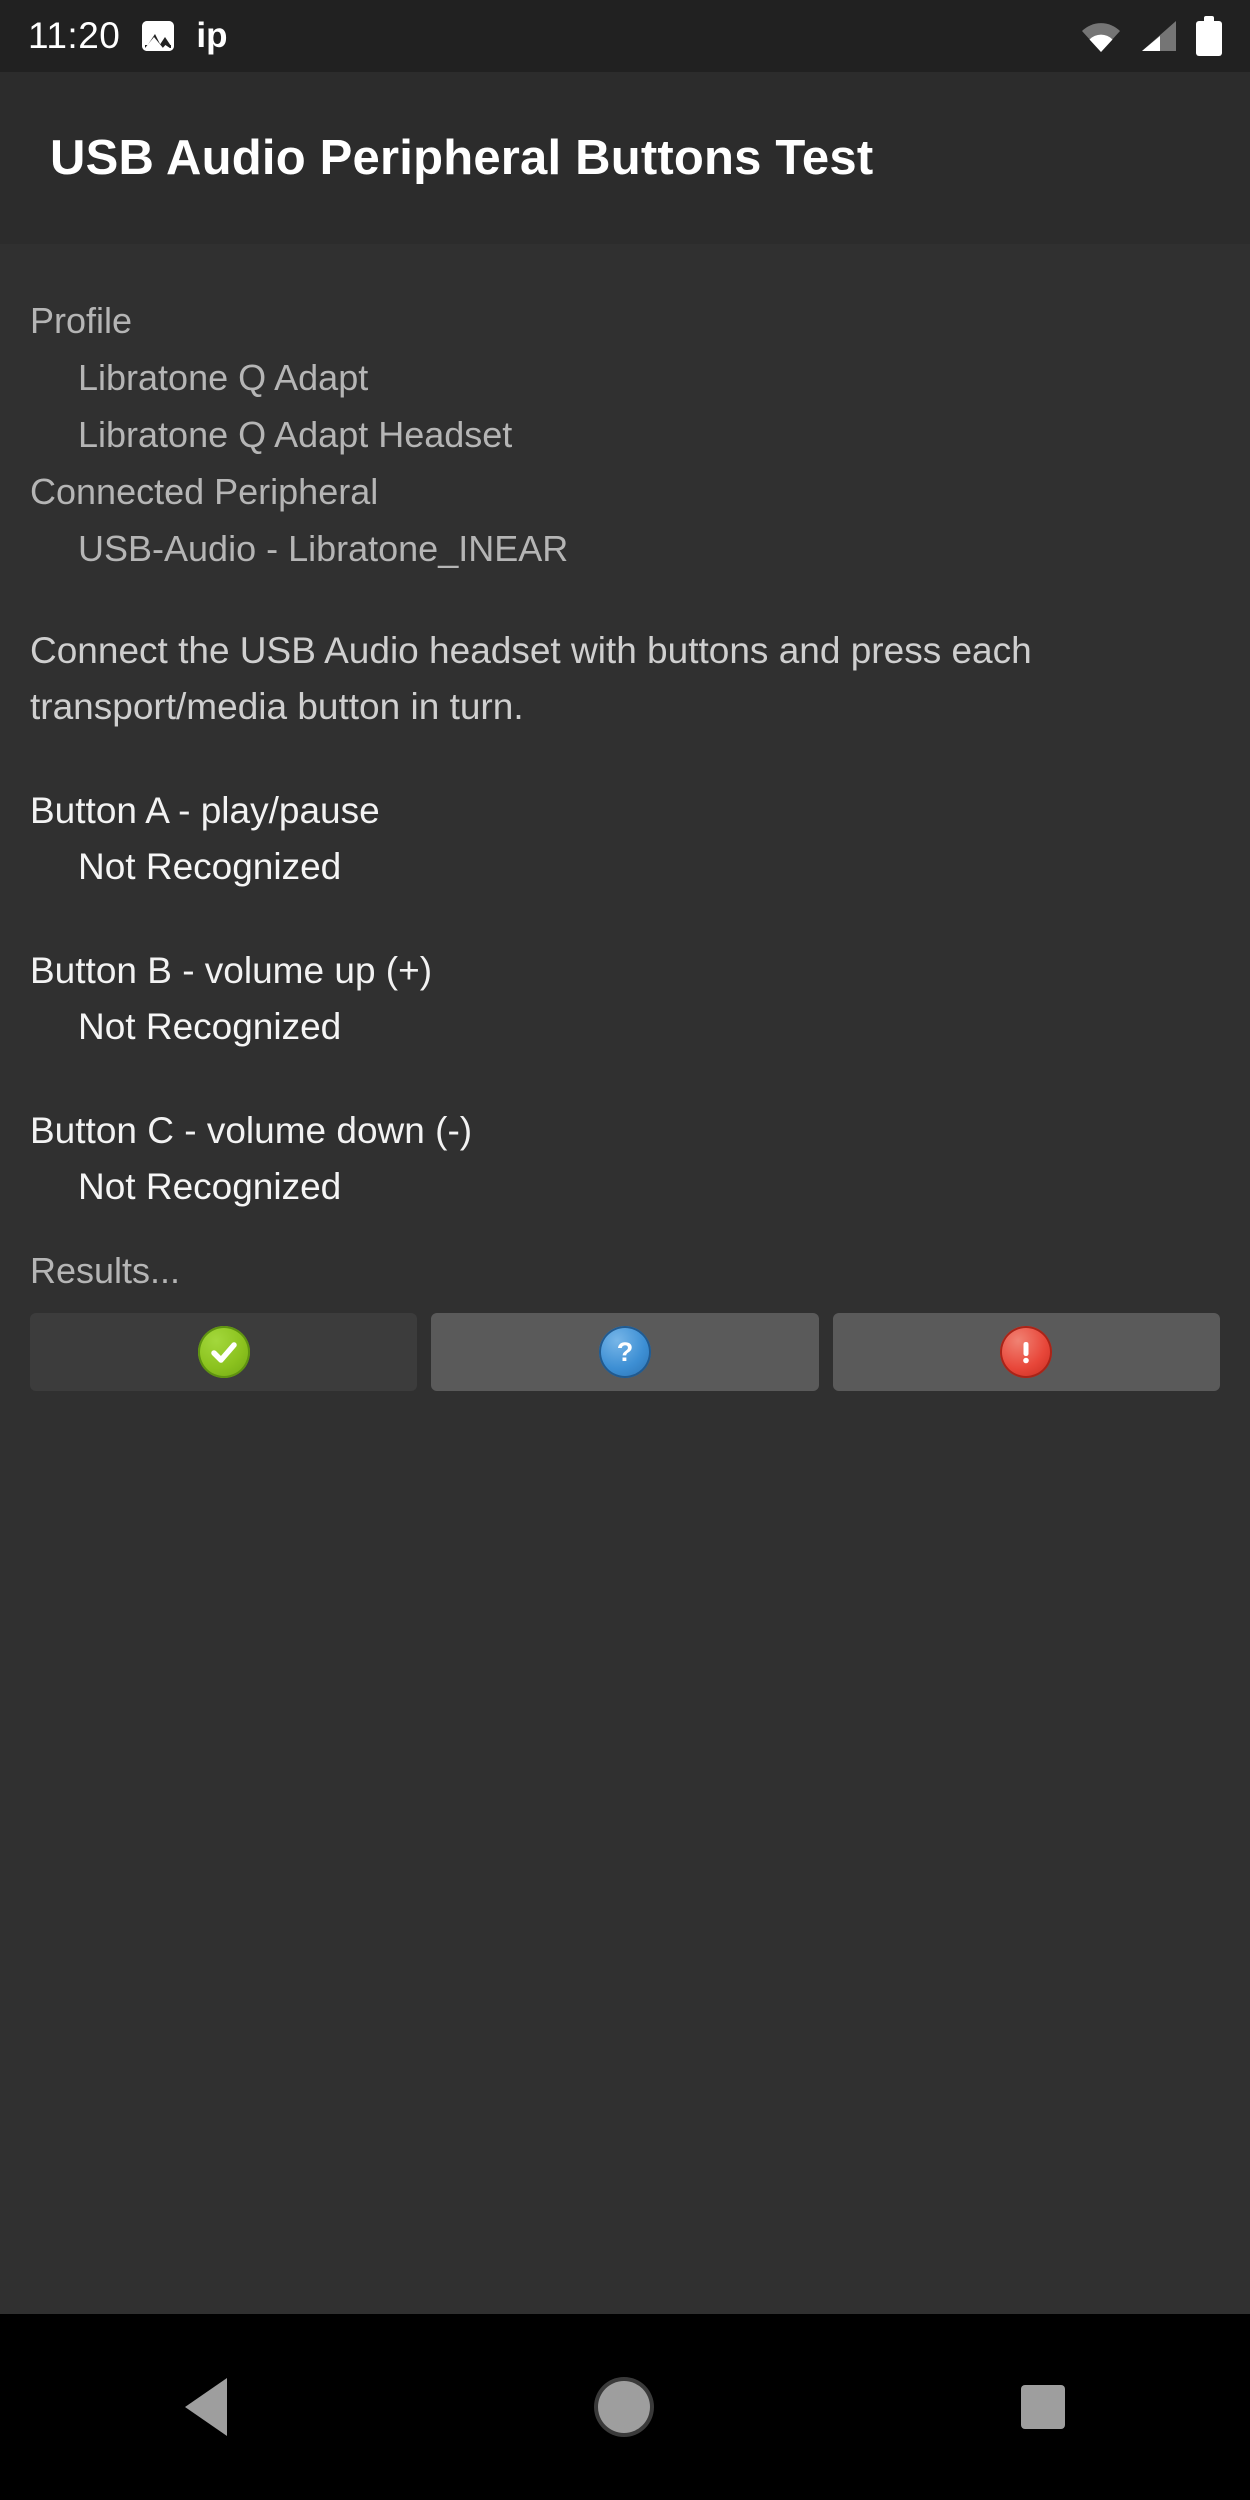  Describe the element at coordinates (1101, 36) in the screenshot. I see `wifi-icon` at that location.